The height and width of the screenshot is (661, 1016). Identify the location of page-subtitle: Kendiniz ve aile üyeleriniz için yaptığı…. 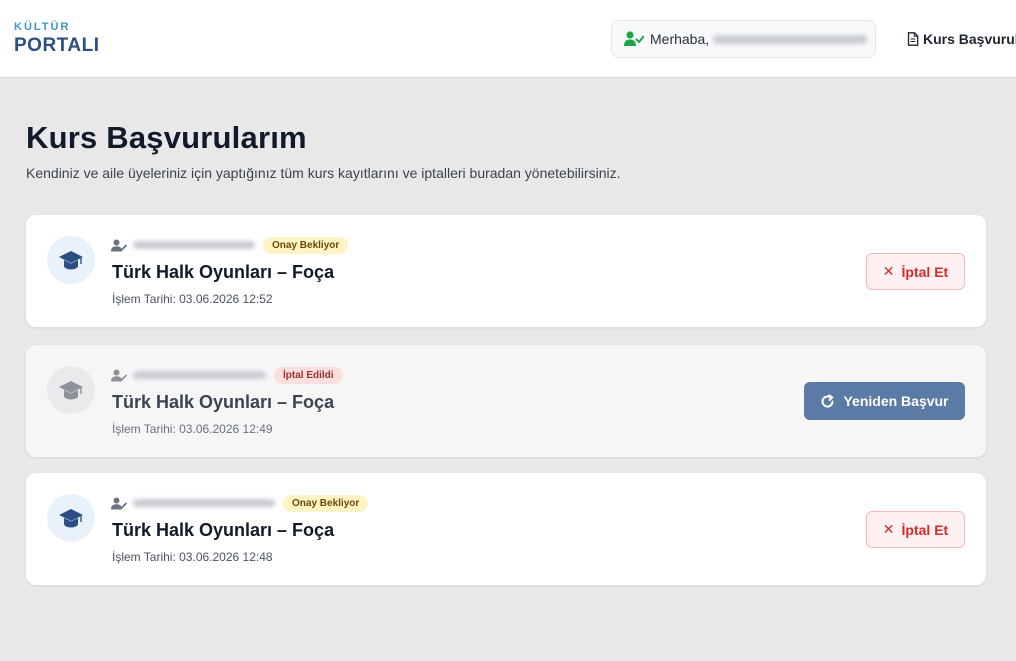
(323, 173).